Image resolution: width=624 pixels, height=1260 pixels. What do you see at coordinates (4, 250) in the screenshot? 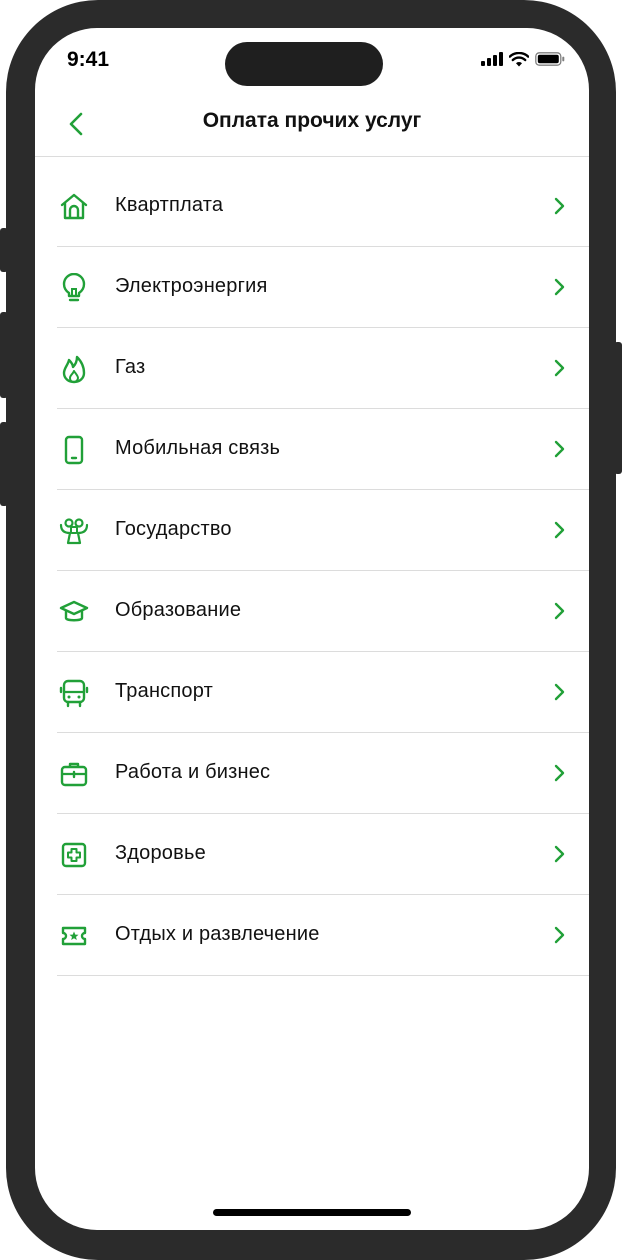
I see `mute-switch` at bounding box center [4, 250].